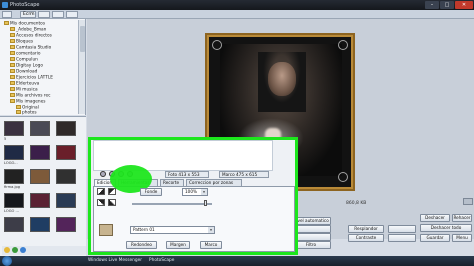 The height and width of the screenshot is (266, 474). Describe the element at coordinates (5, 5) in the screenshot. I see `app-icon` at that location.